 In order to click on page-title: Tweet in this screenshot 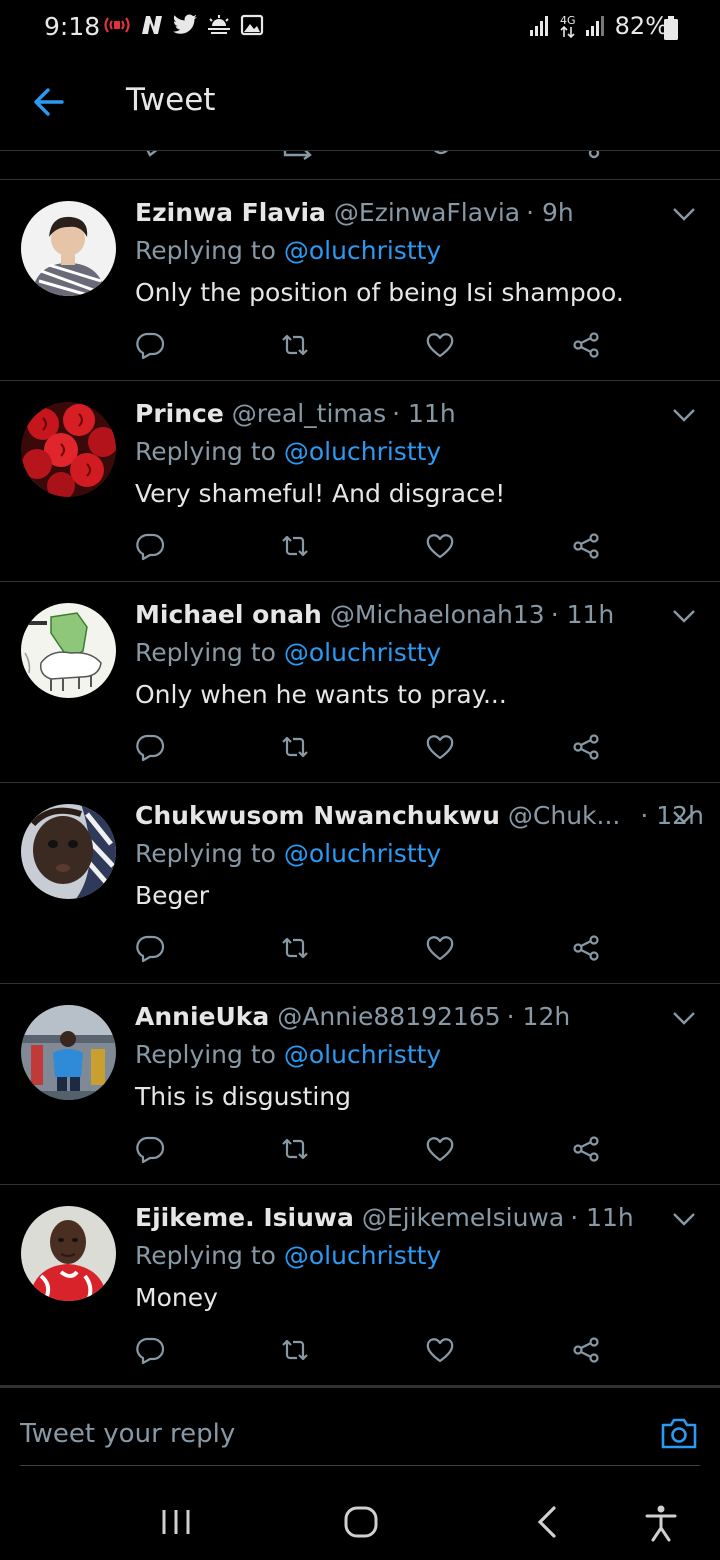, I will do `click(171, 100)`.